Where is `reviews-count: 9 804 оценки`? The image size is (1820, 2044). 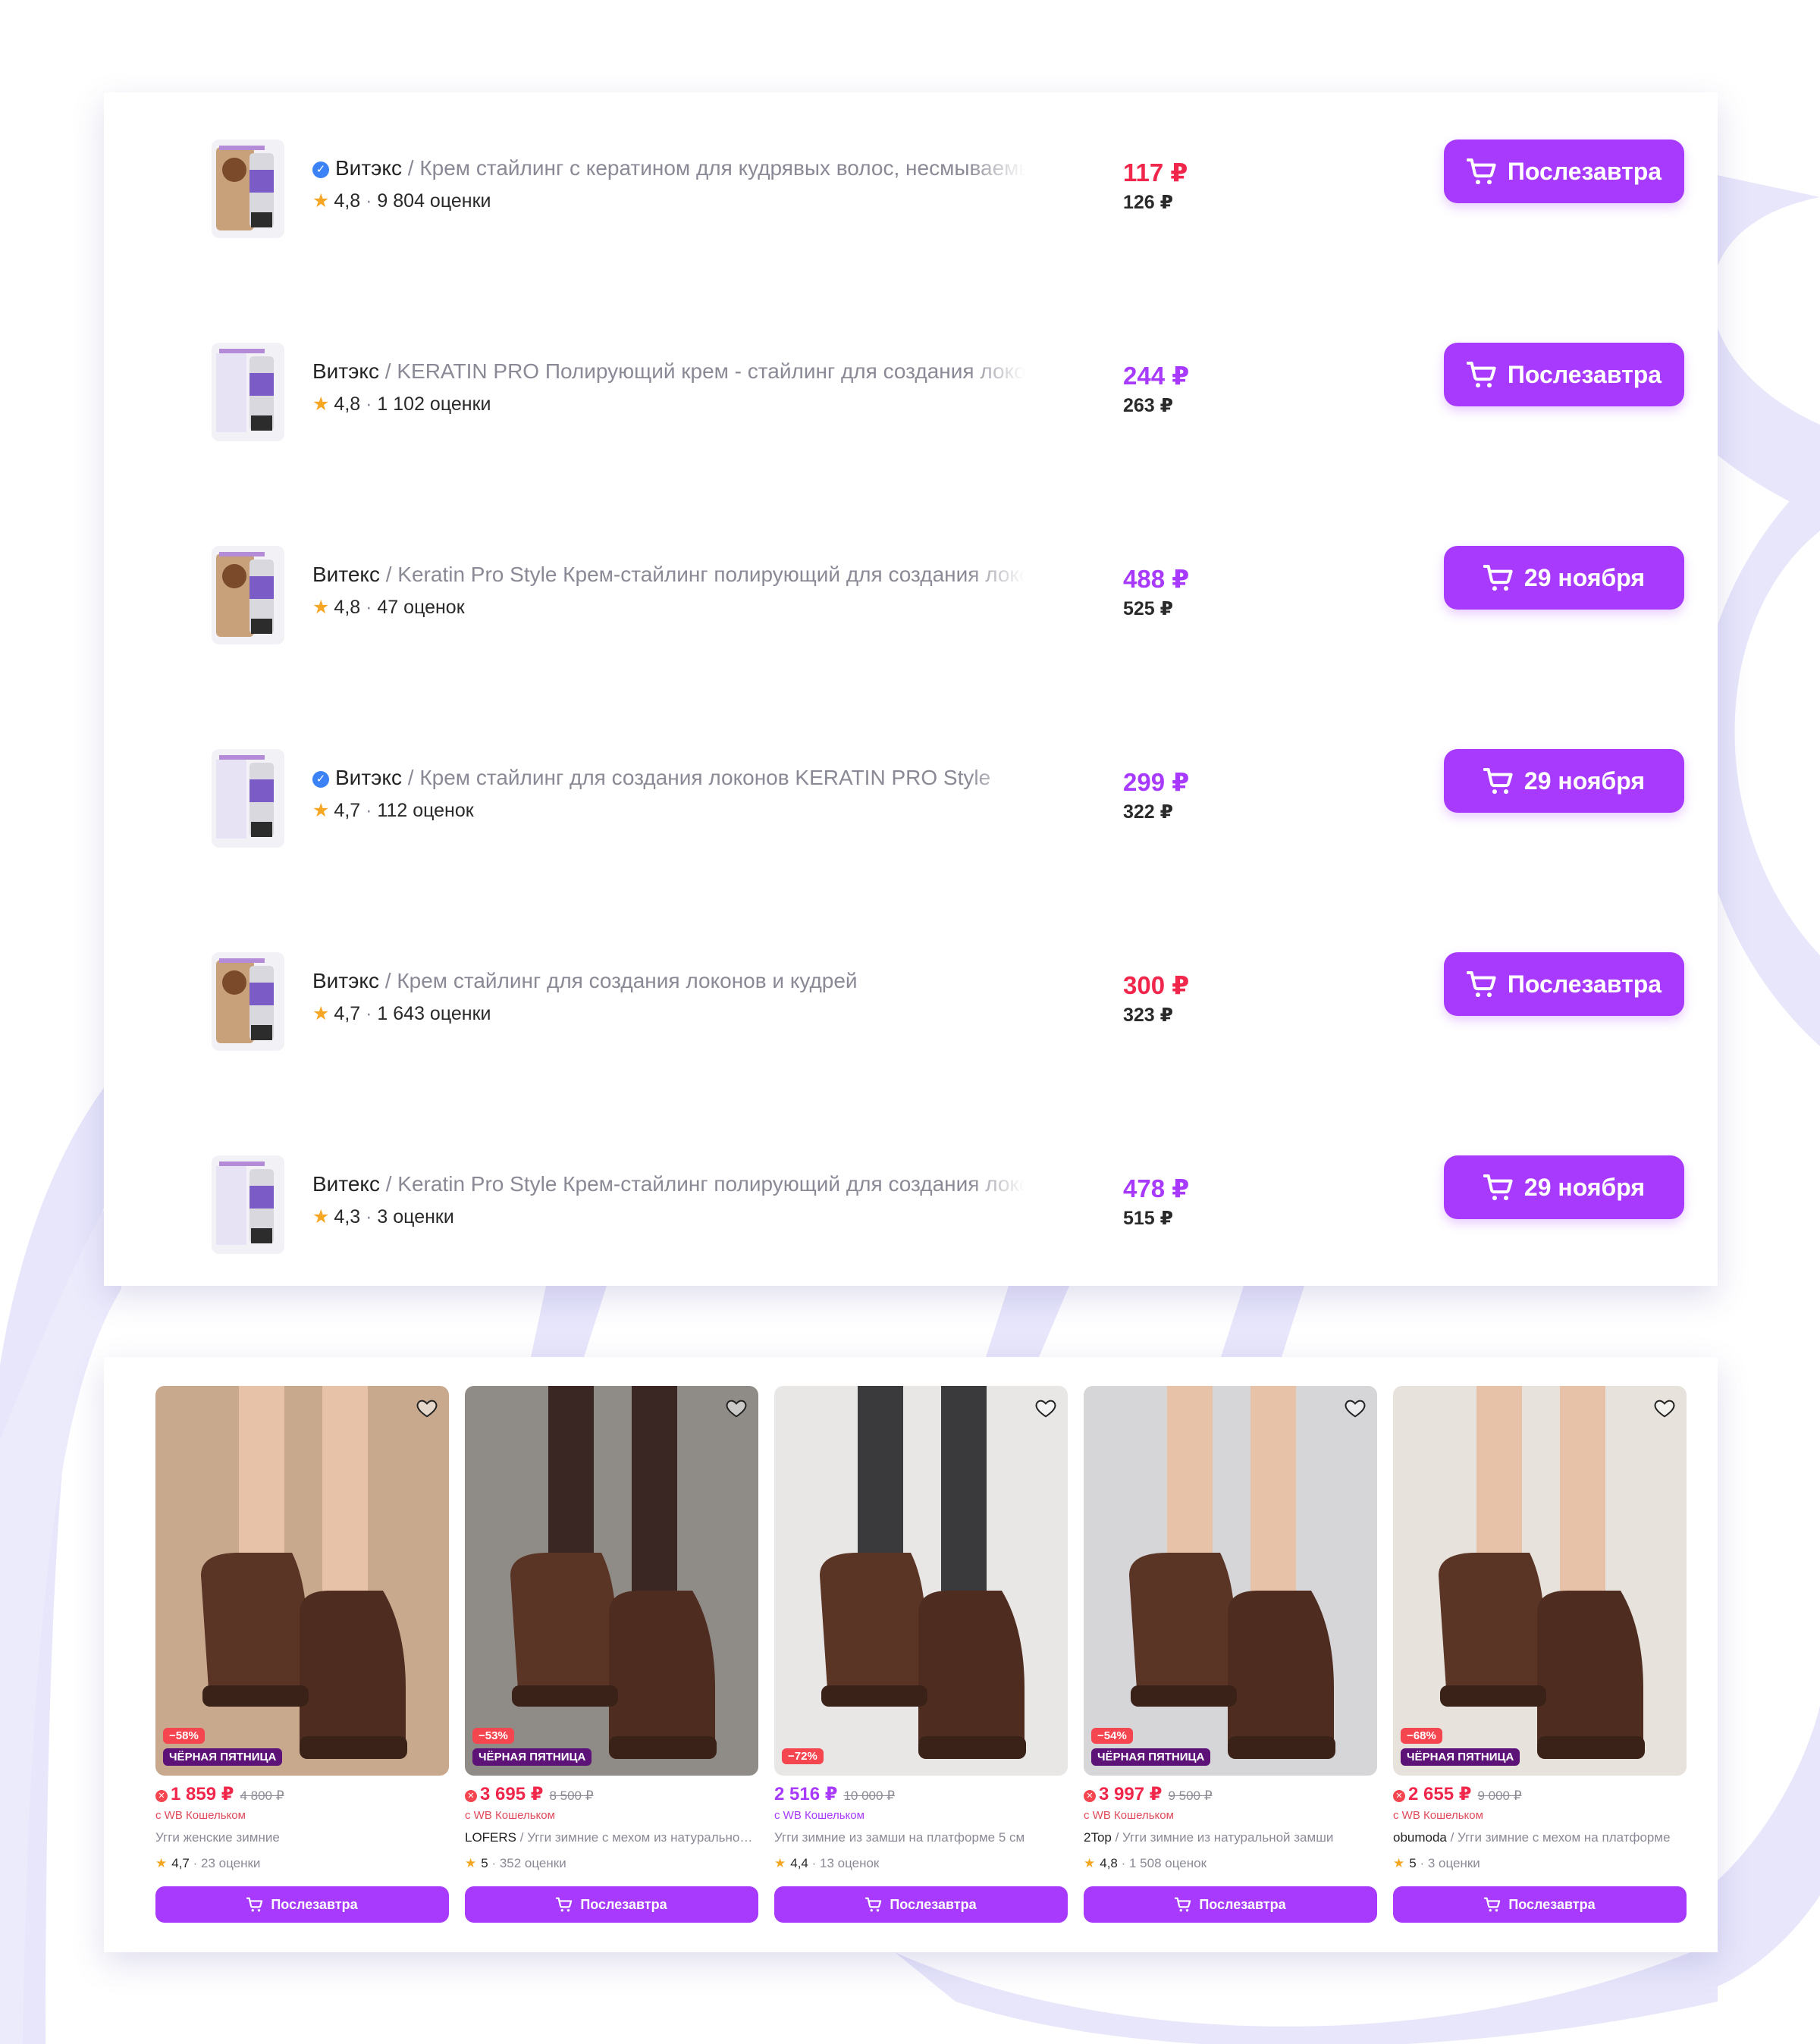 reviews-count: 9 804 оценки is located at coordinates (434, 201).